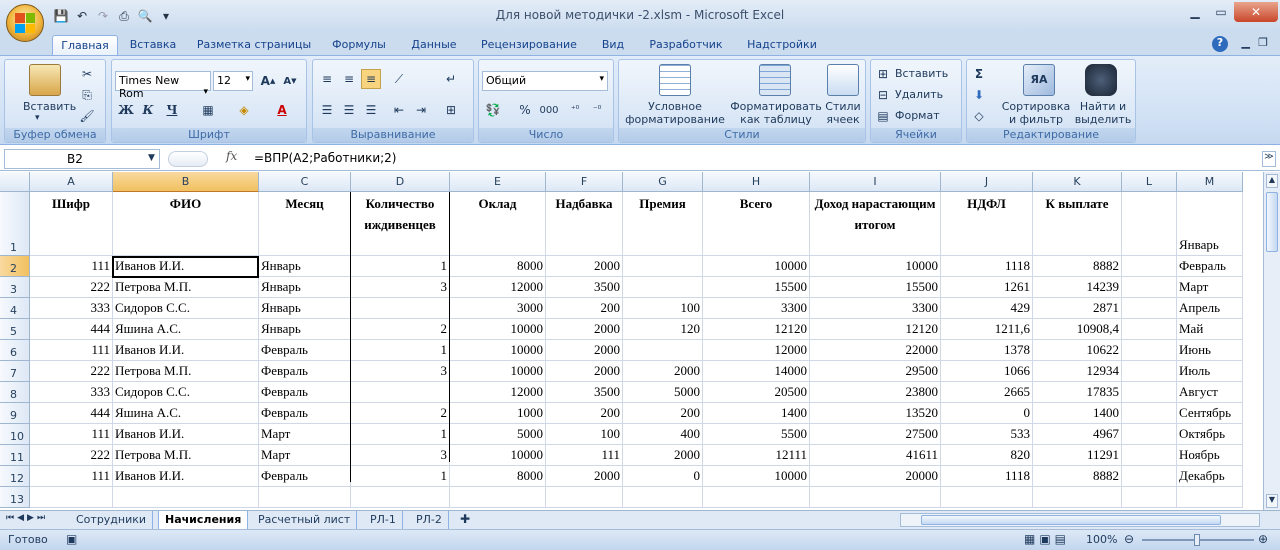 This screenshot has height=550, width=1280. Describe the element at coordinates (1210, 476) in the screenshot. I see `cell-m12: Декабрь` at that location.